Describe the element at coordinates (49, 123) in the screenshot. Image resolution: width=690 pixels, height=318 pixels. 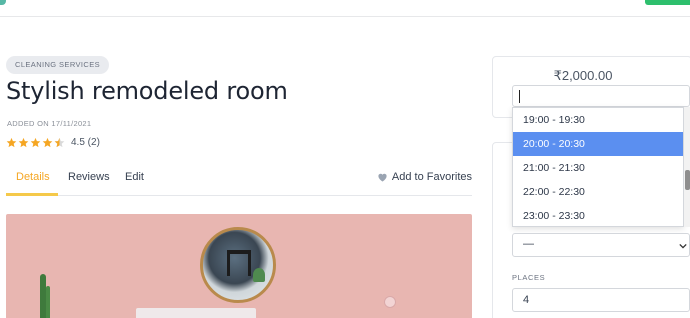
I see `added-date: ADDED ON 17/11/2021` at that location.